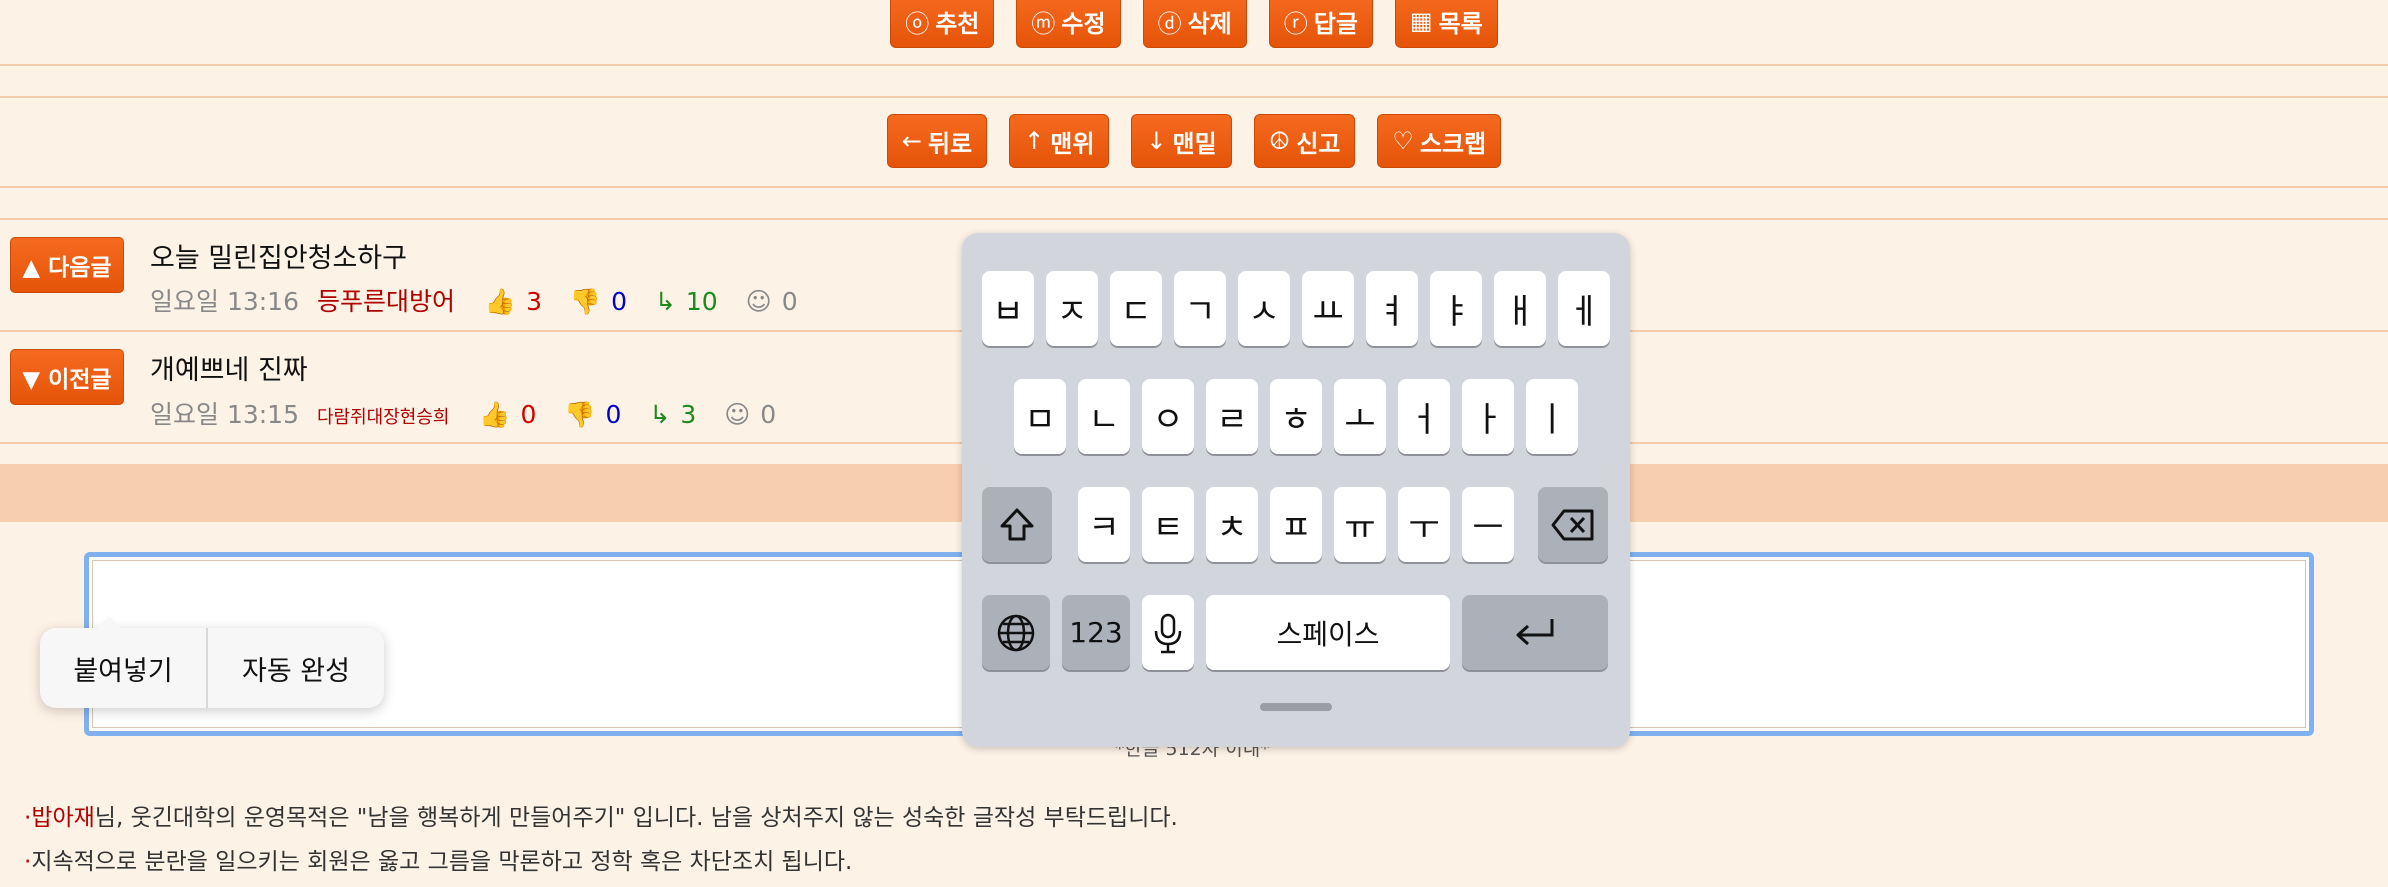 Image resolution: width=2388 pixels, height=887 pixels. What do you see at coordinates (688, 414) in the screenshot?
I see `reply-count: 3` at bounding box center [688, 414].